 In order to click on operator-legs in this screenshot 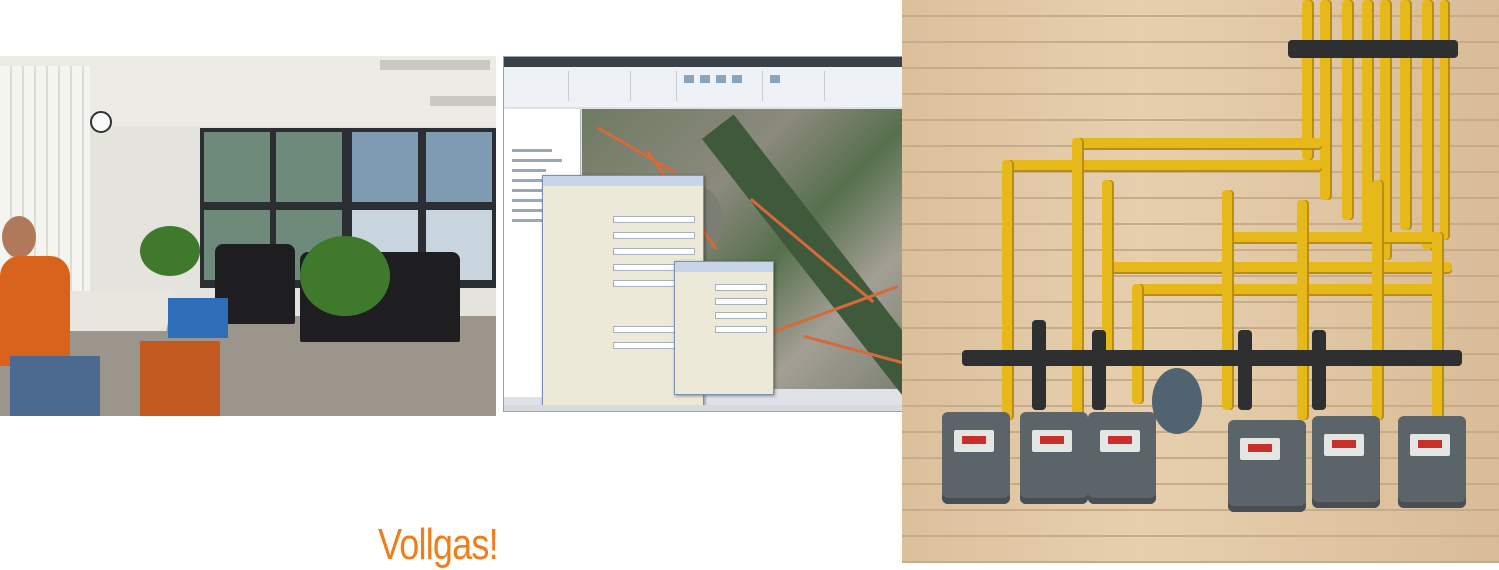, I will do `click(55, 386)`.